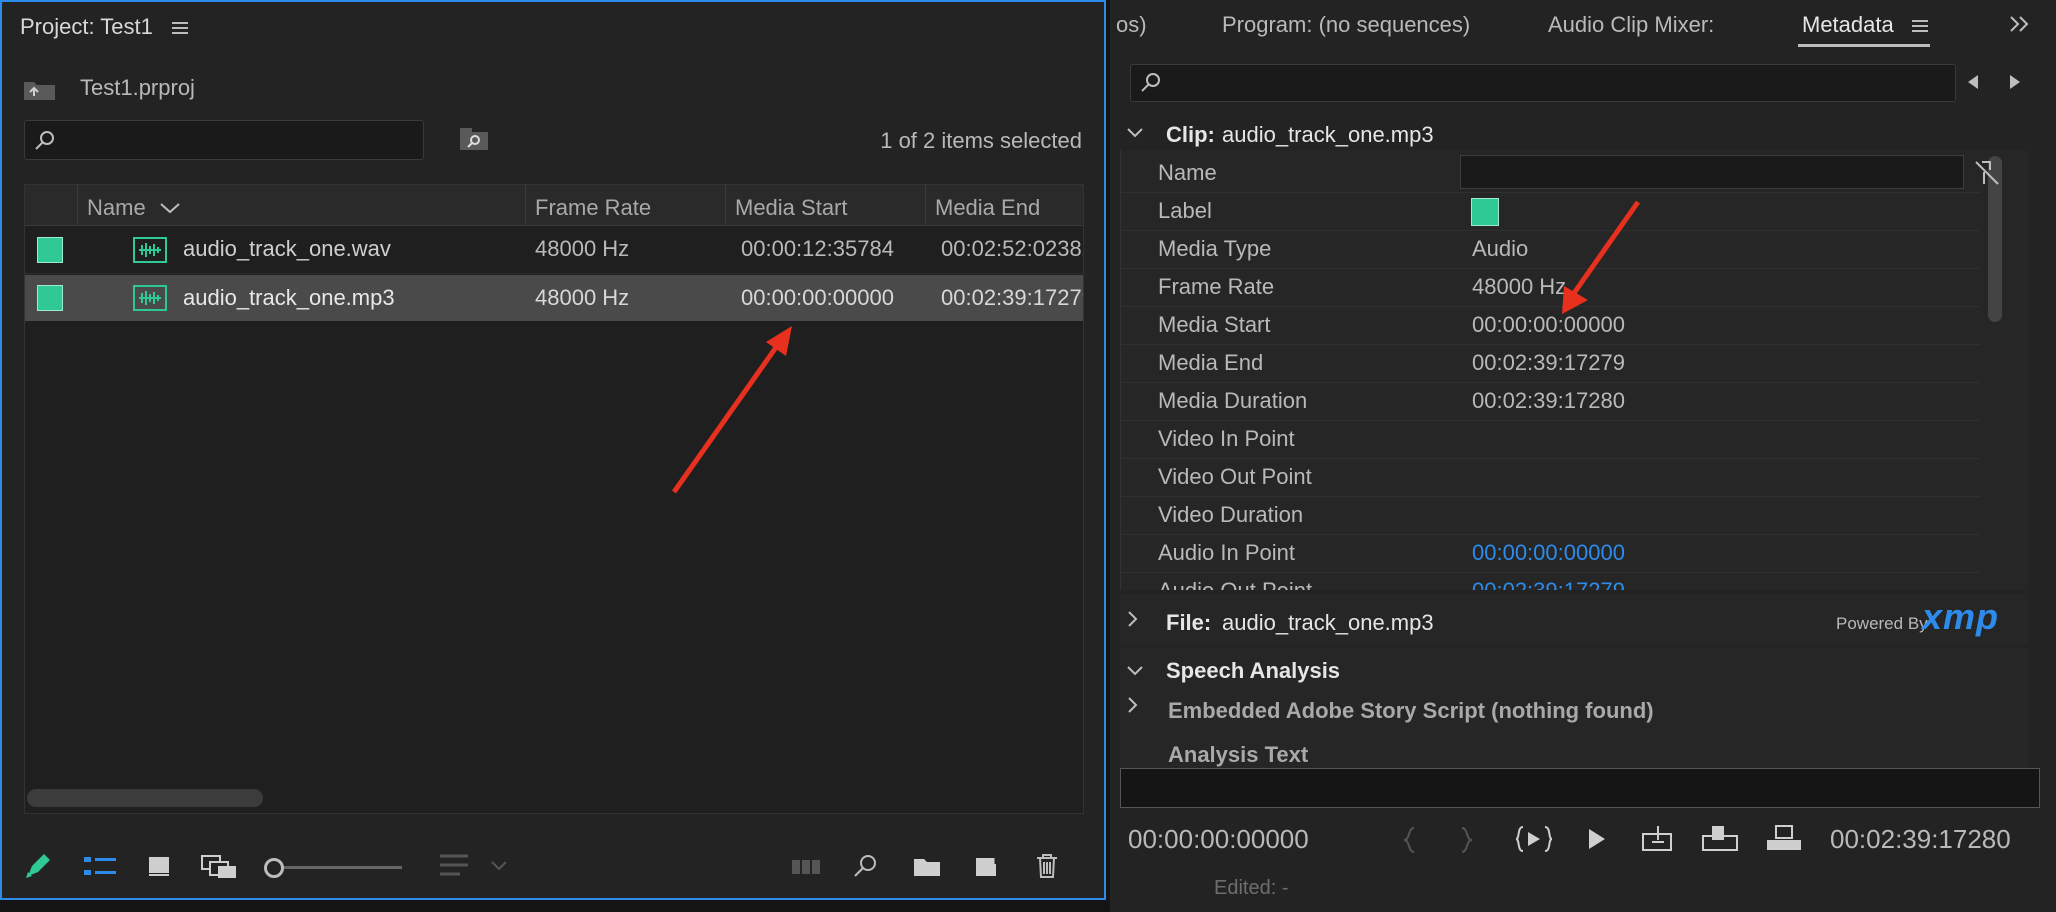  I want to click on metadata-row: Video Duration, so click(1550, 515).